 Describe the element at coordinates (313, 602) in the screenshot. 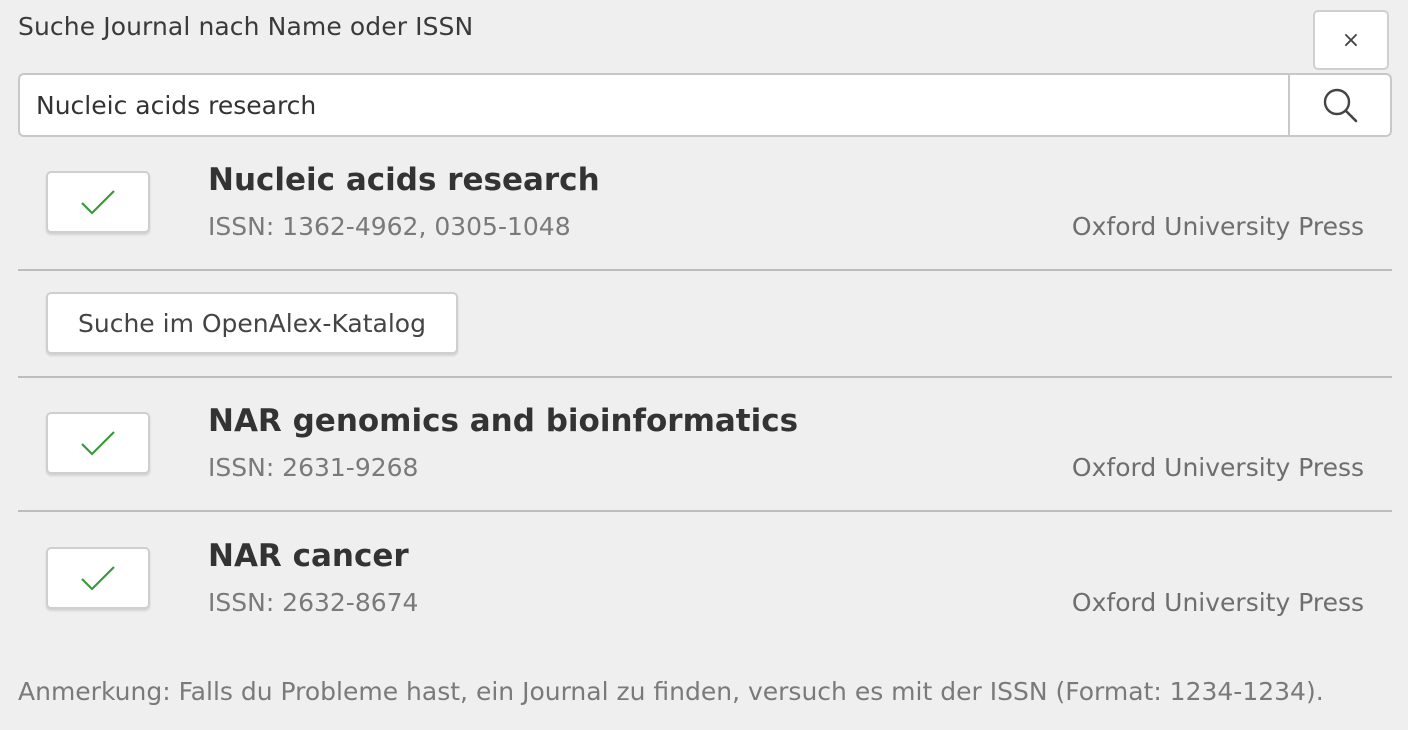

I see `journal-issn: ISSN: 2632-8674` at that location.